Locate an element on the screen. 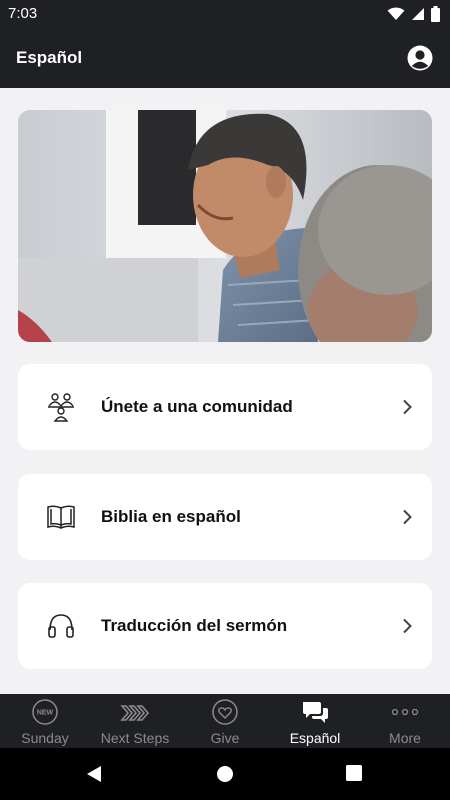 Image resolution: width=450 pixels, height=800 pixels. tab-next-steps: Next Steps is located at coordinates (135, 721).